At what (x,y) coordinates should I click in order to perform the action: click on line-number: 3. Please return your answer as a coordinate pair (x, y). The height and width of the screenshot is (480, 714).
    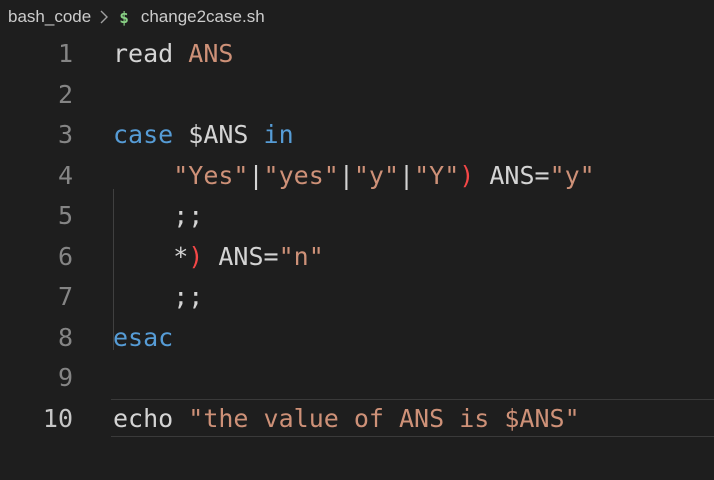
    Looking at the image, I should click on (65, 134).